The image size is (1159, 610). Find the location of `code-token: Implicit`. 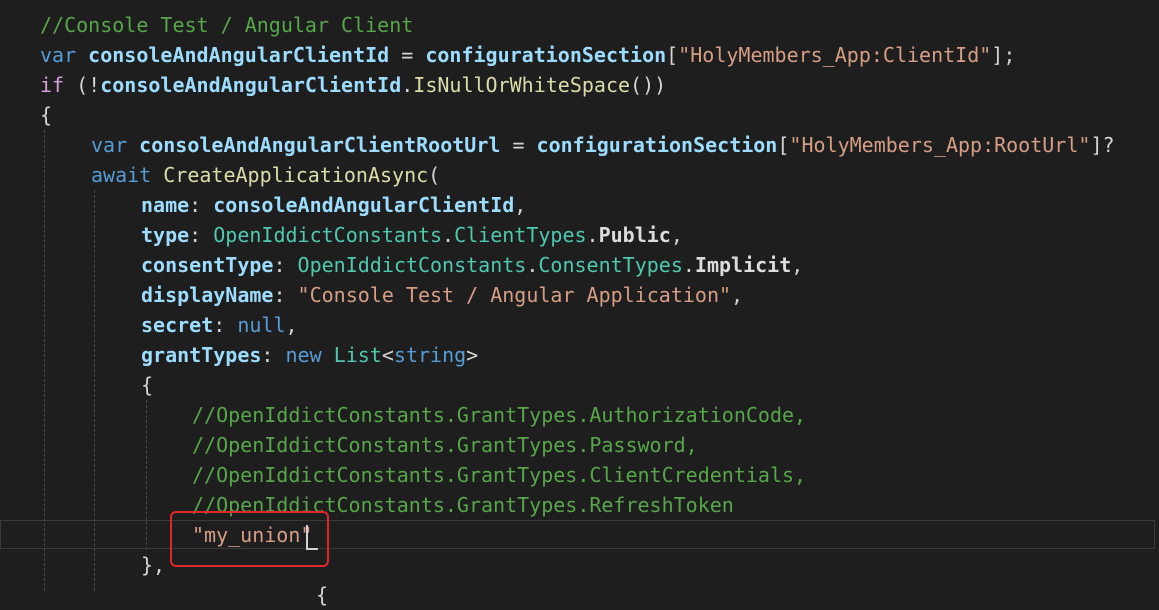

code-token: Implicit is located at coordinates (743, 265).